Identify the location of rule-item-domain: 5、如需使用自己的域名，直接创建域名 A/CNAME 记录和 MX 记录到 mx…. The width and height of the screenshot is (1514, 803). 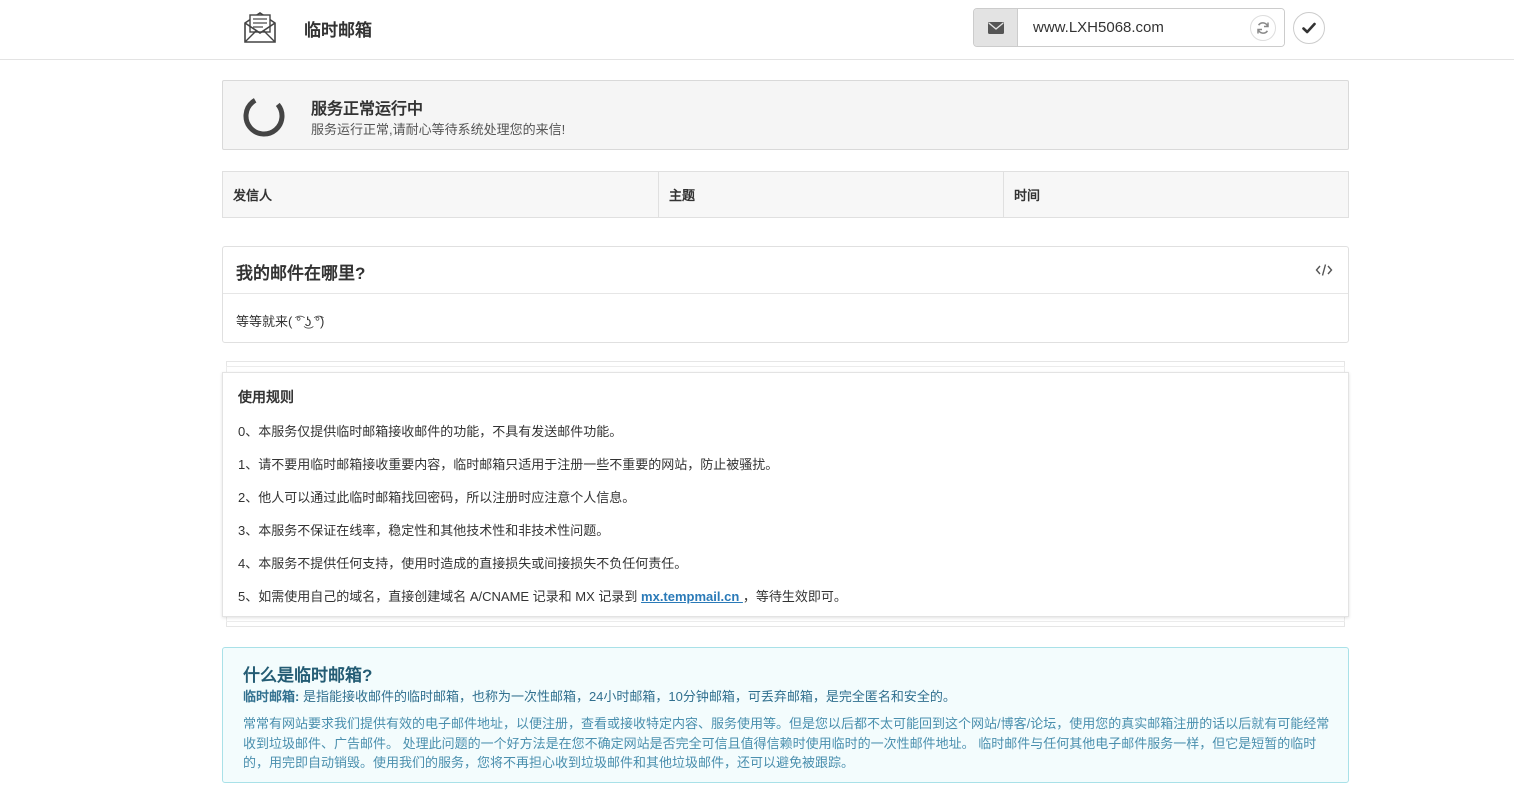
(542, 595).